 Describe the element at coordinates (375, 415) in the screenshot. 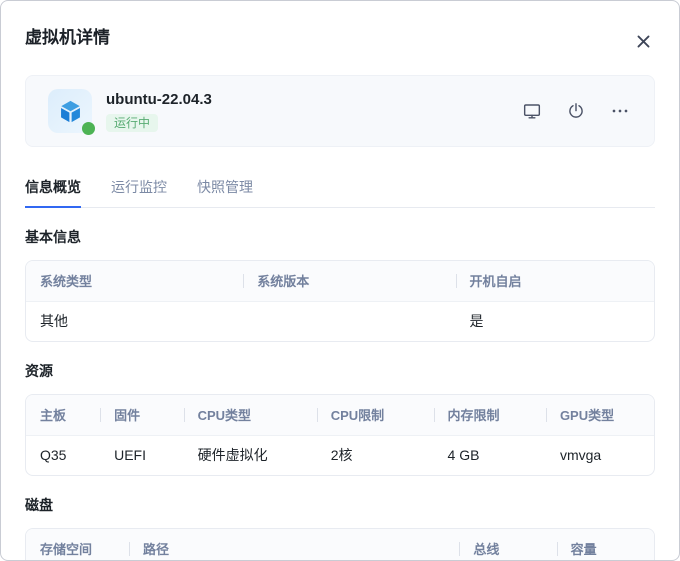

I see `column-header-cpu-limit: CPU限制` at that location.